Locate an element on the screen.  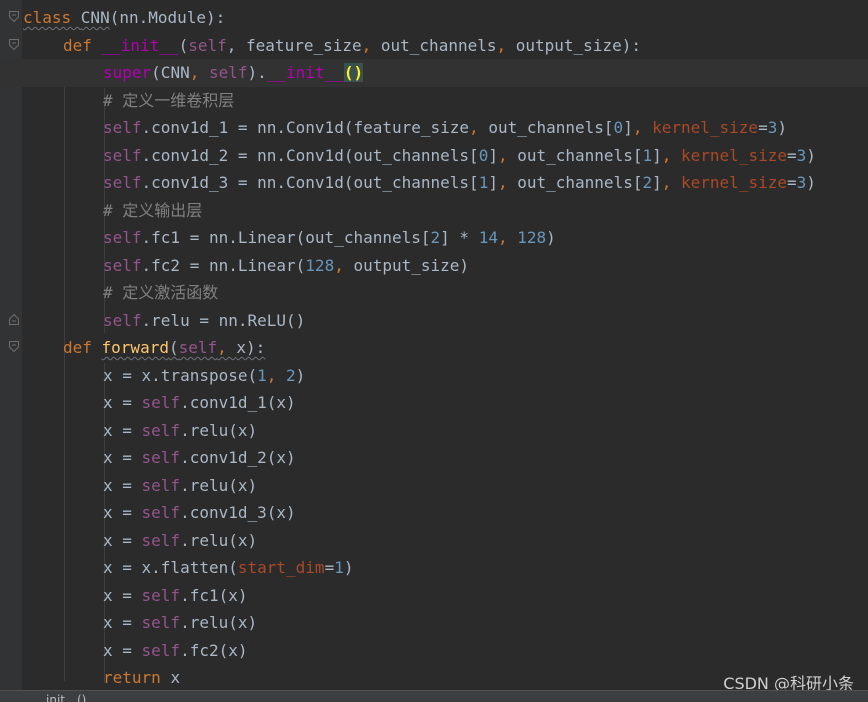
code-line: x = self.conv1d_2(x) is located at coordinates (434, 458).